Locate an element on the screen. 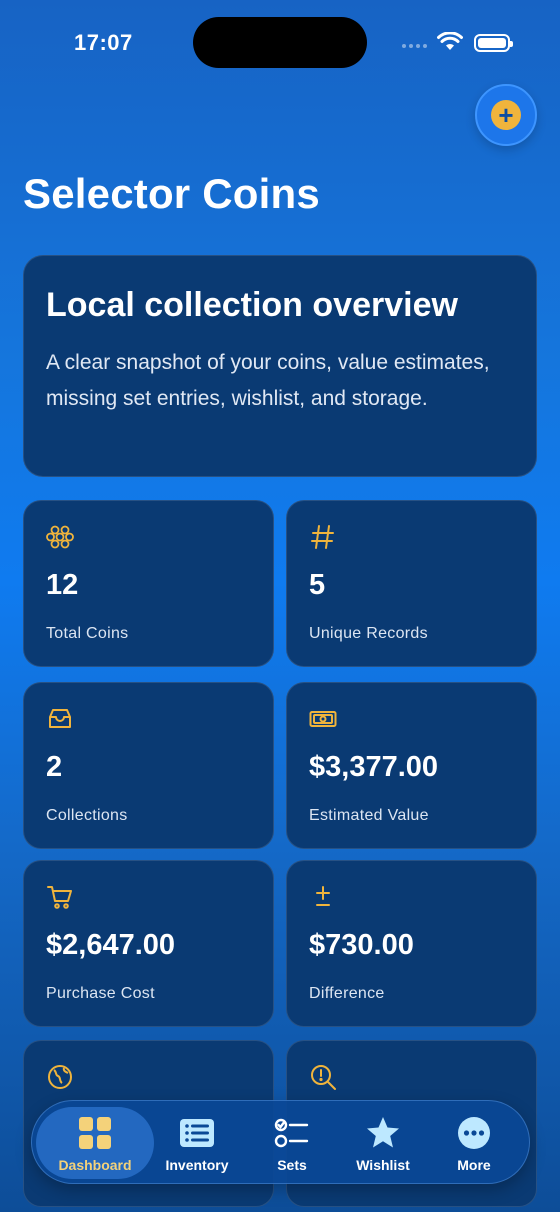 The height and width of the screenshot is (1212, 560). stat-value: 5 is located at coordinates (317, 585).